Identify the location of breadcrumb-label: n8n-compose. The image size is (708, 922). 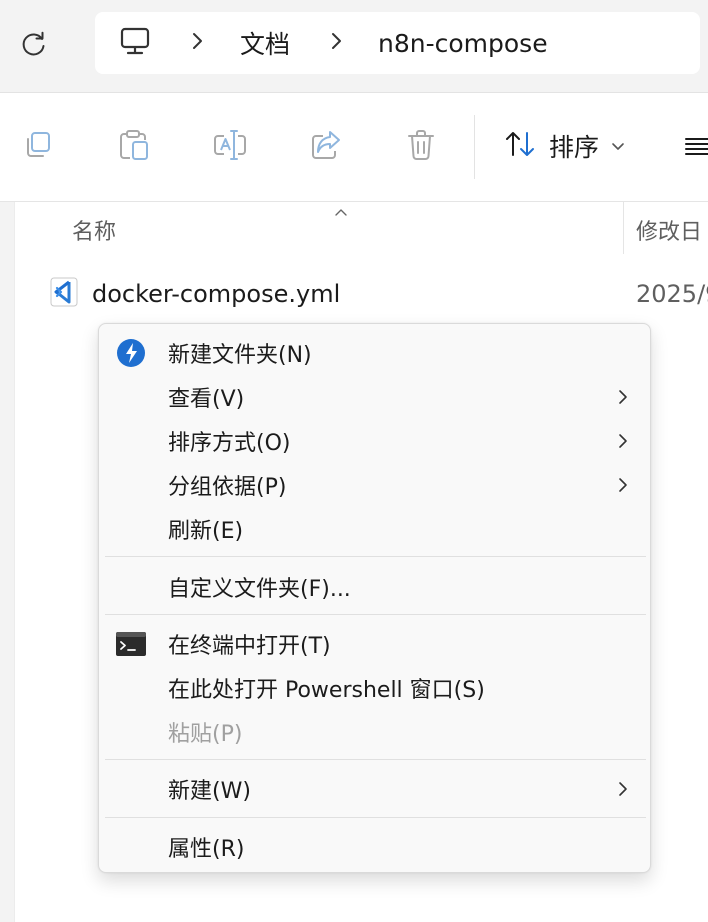
(463, 43).